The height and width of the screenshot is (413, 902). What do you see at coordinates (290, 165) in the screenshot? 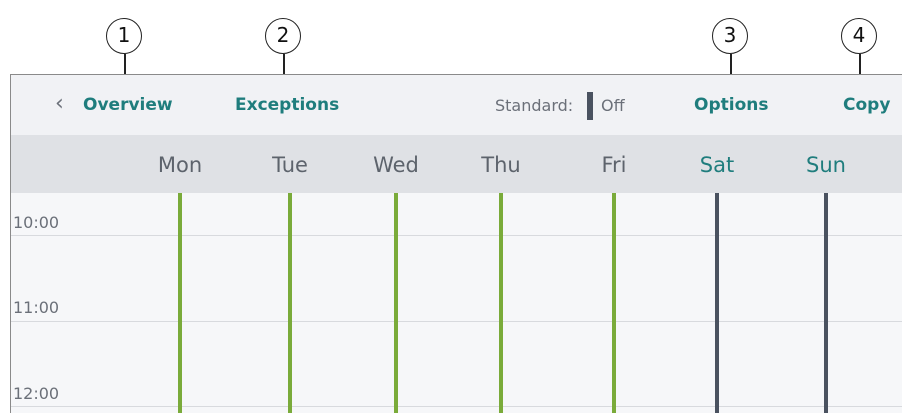
I see `day-header-tue: Tue` at bounding box center [290, 165].